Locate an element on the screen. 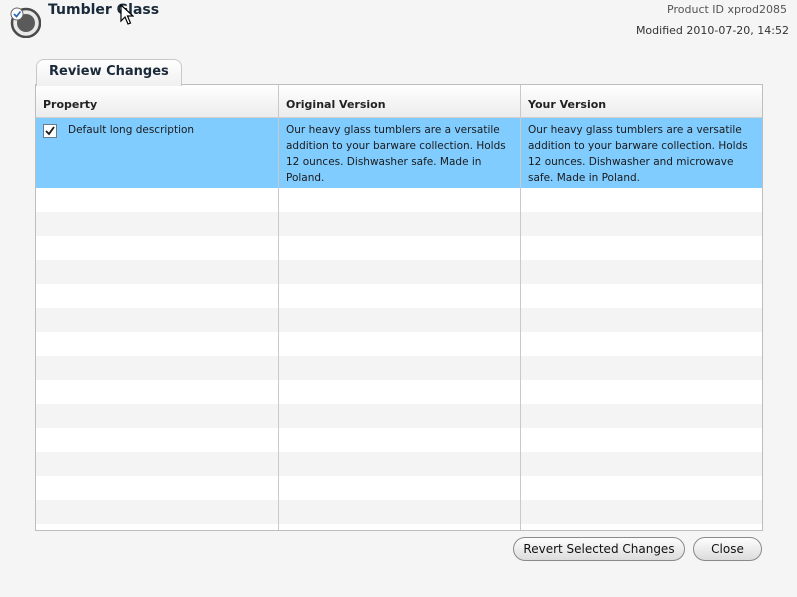  revert-selected-changes-button: Revert Selected Changes is located at coordinates (599, 549).